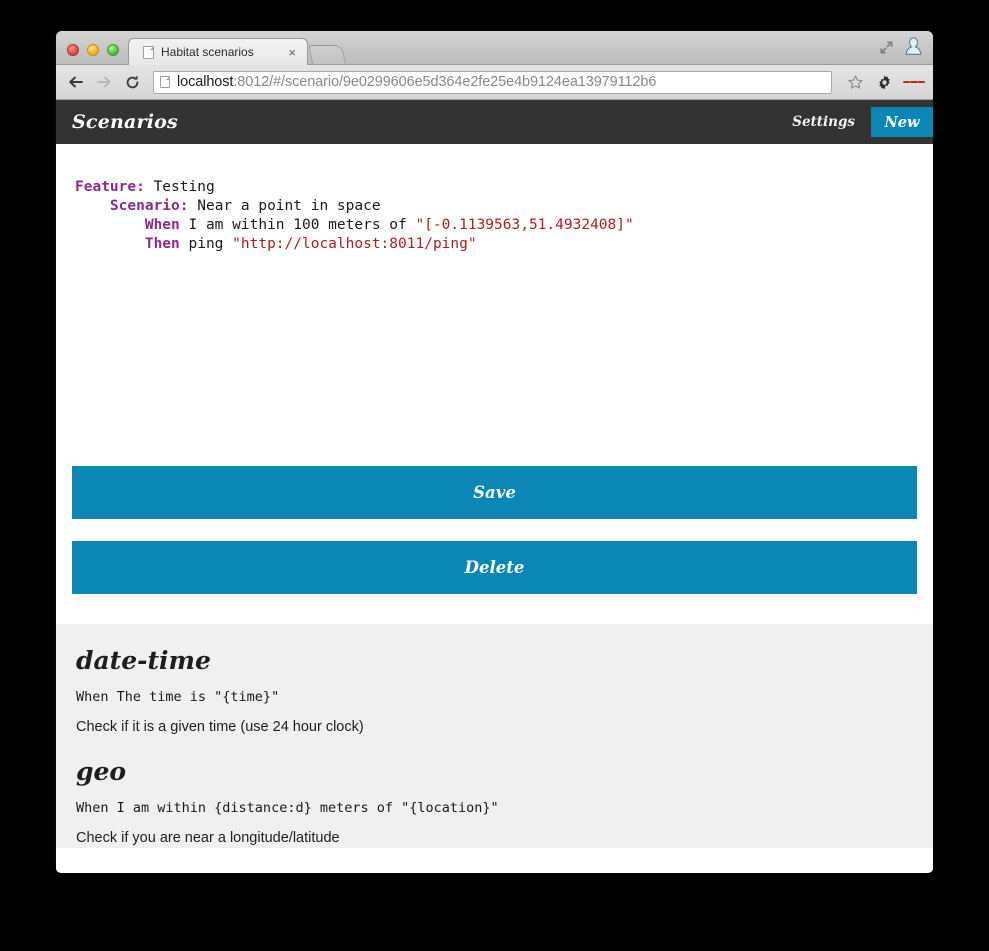  I want to click on new-scenario-button: New, so click(902, 122).